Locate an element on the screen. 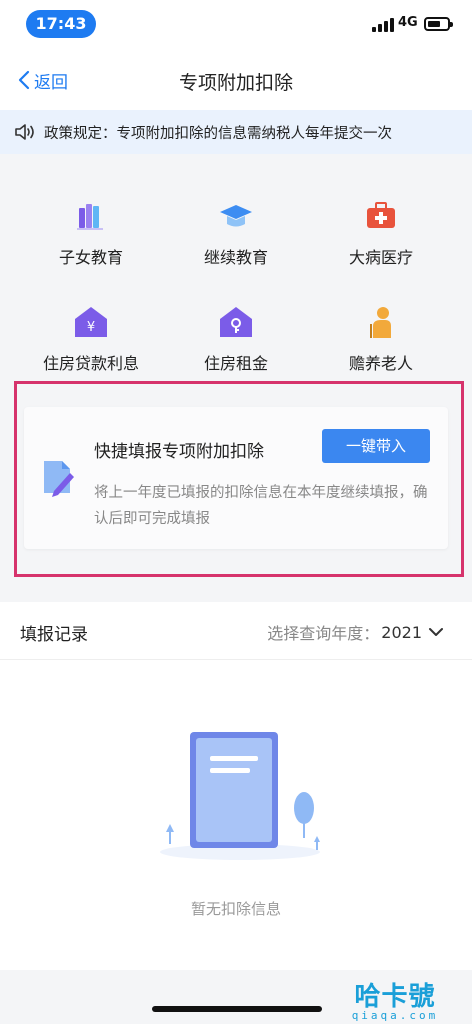  records-header: 填报记录 选择查询年度： 2021 is located at coordinates (236, 631).